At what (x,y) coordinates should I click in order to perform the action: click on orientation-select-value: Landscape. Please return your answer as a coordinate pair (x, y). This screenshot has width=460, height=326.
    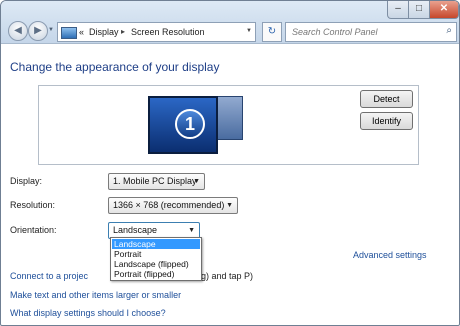
    Looking at the image, I should click on (135, 230).